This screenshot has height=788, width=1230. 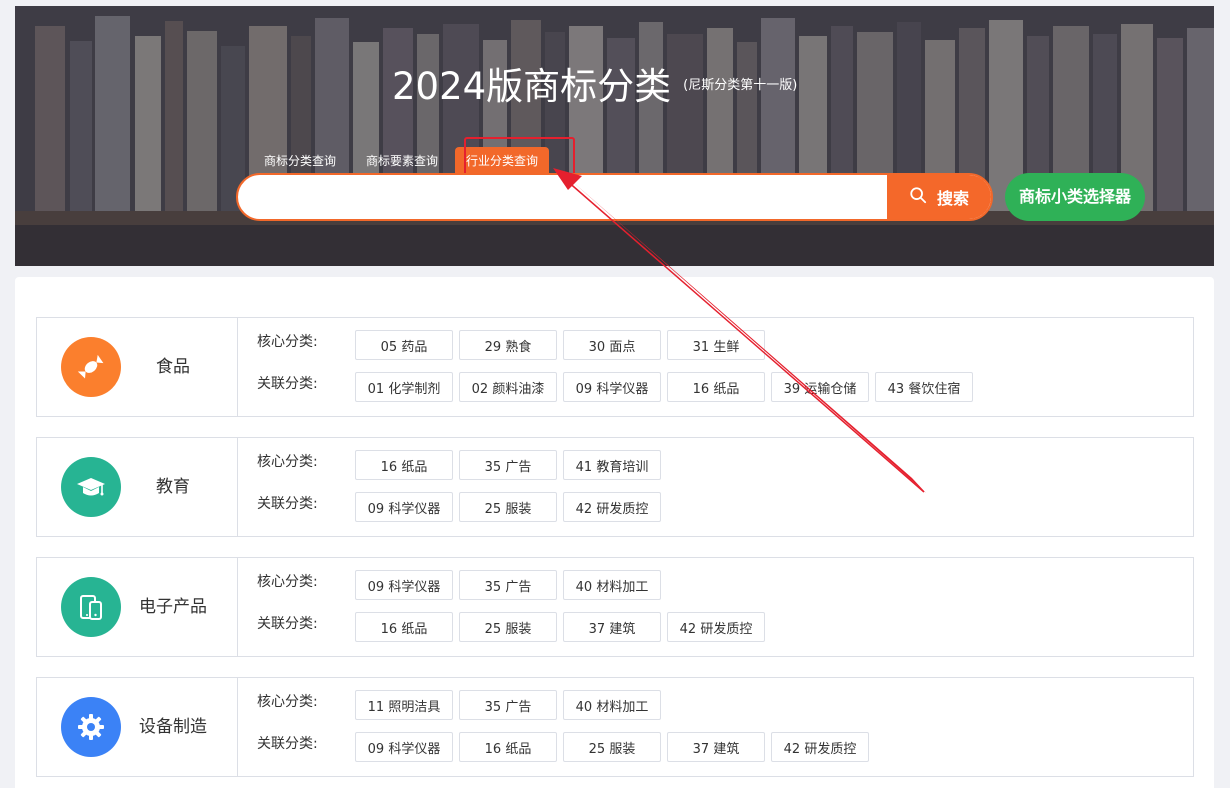 What do you see at coordinates (612, 345) in the screenshot?
I see `class-tag: 30 面点` at bounding box center [612, 345].